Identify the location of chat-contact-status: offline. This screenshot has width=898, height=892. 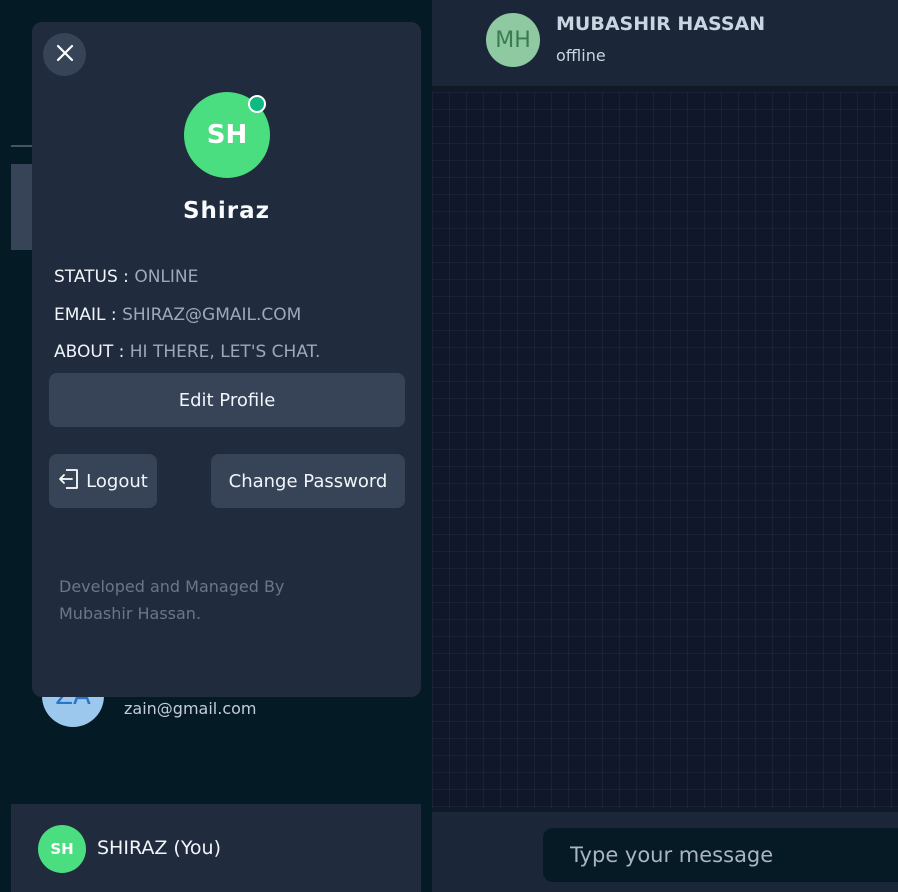
(581, 55).